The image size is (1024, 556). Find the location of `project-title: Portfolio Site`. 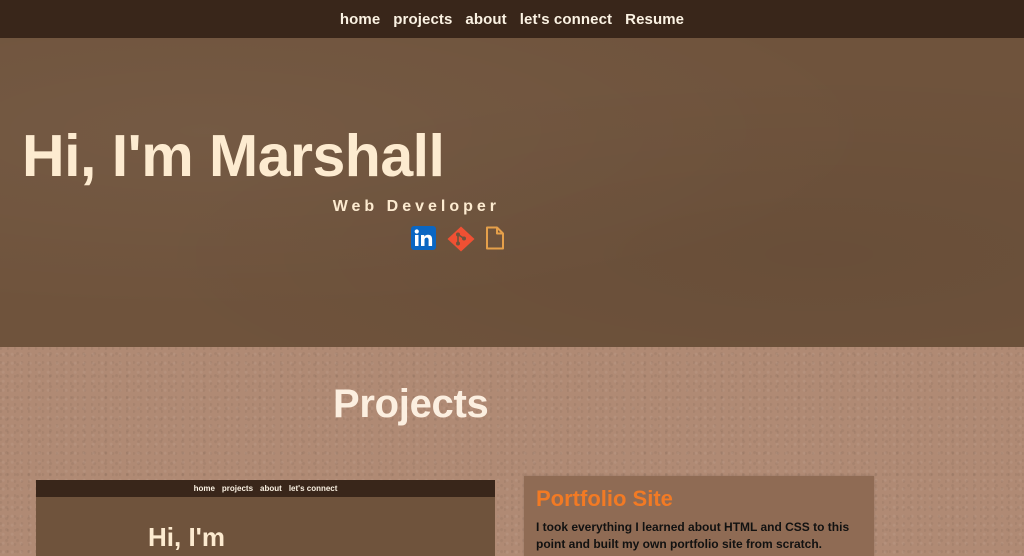

project-title: Portfolio Site is located at coordinates (604, 498).